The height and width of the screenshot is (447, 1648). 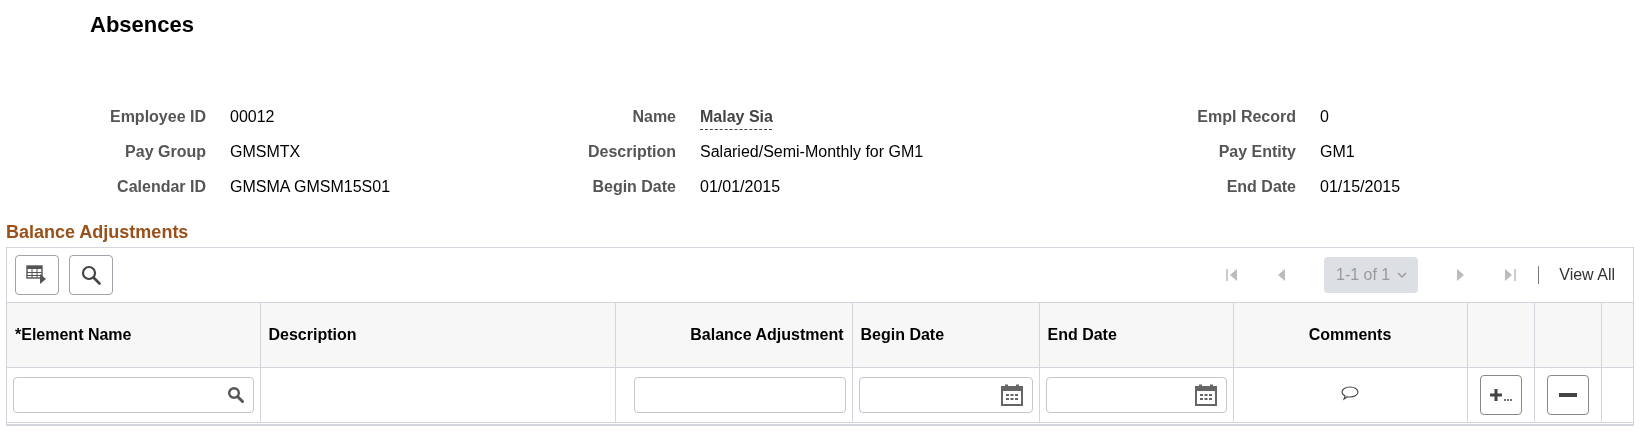 I want to click on speech-bubble-icon, so click(x=1350, y=393).